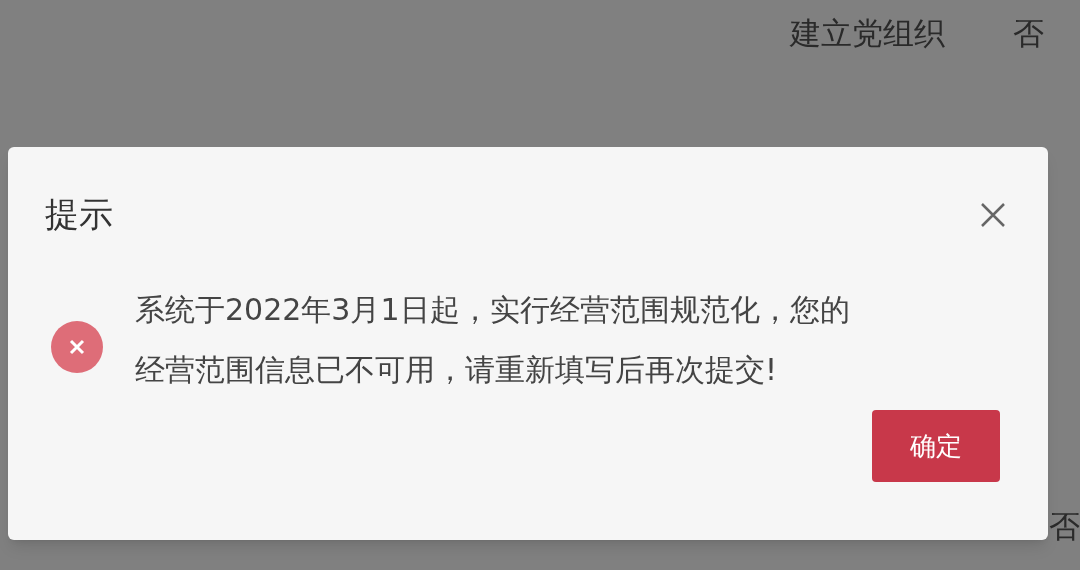 The width and height of the screenshot is (1080, 570). I want to click on error-icon, so click(77, 347).